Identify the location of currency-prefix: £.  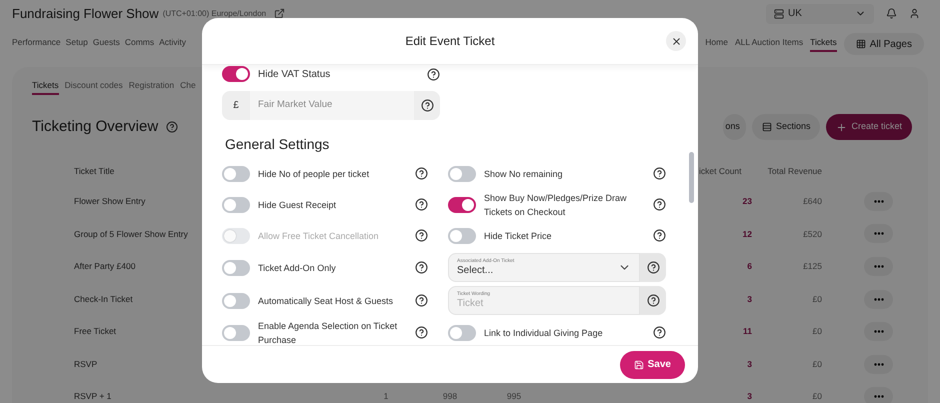
(236, 106).